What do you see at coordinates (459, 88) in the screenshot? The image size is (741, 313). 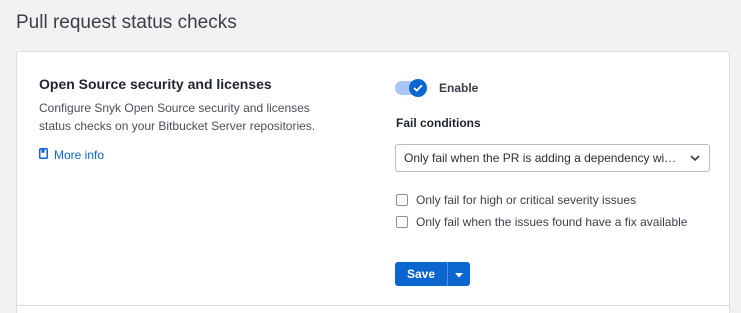 I see `enable-label: Enable` at bounding box center [459, 88].